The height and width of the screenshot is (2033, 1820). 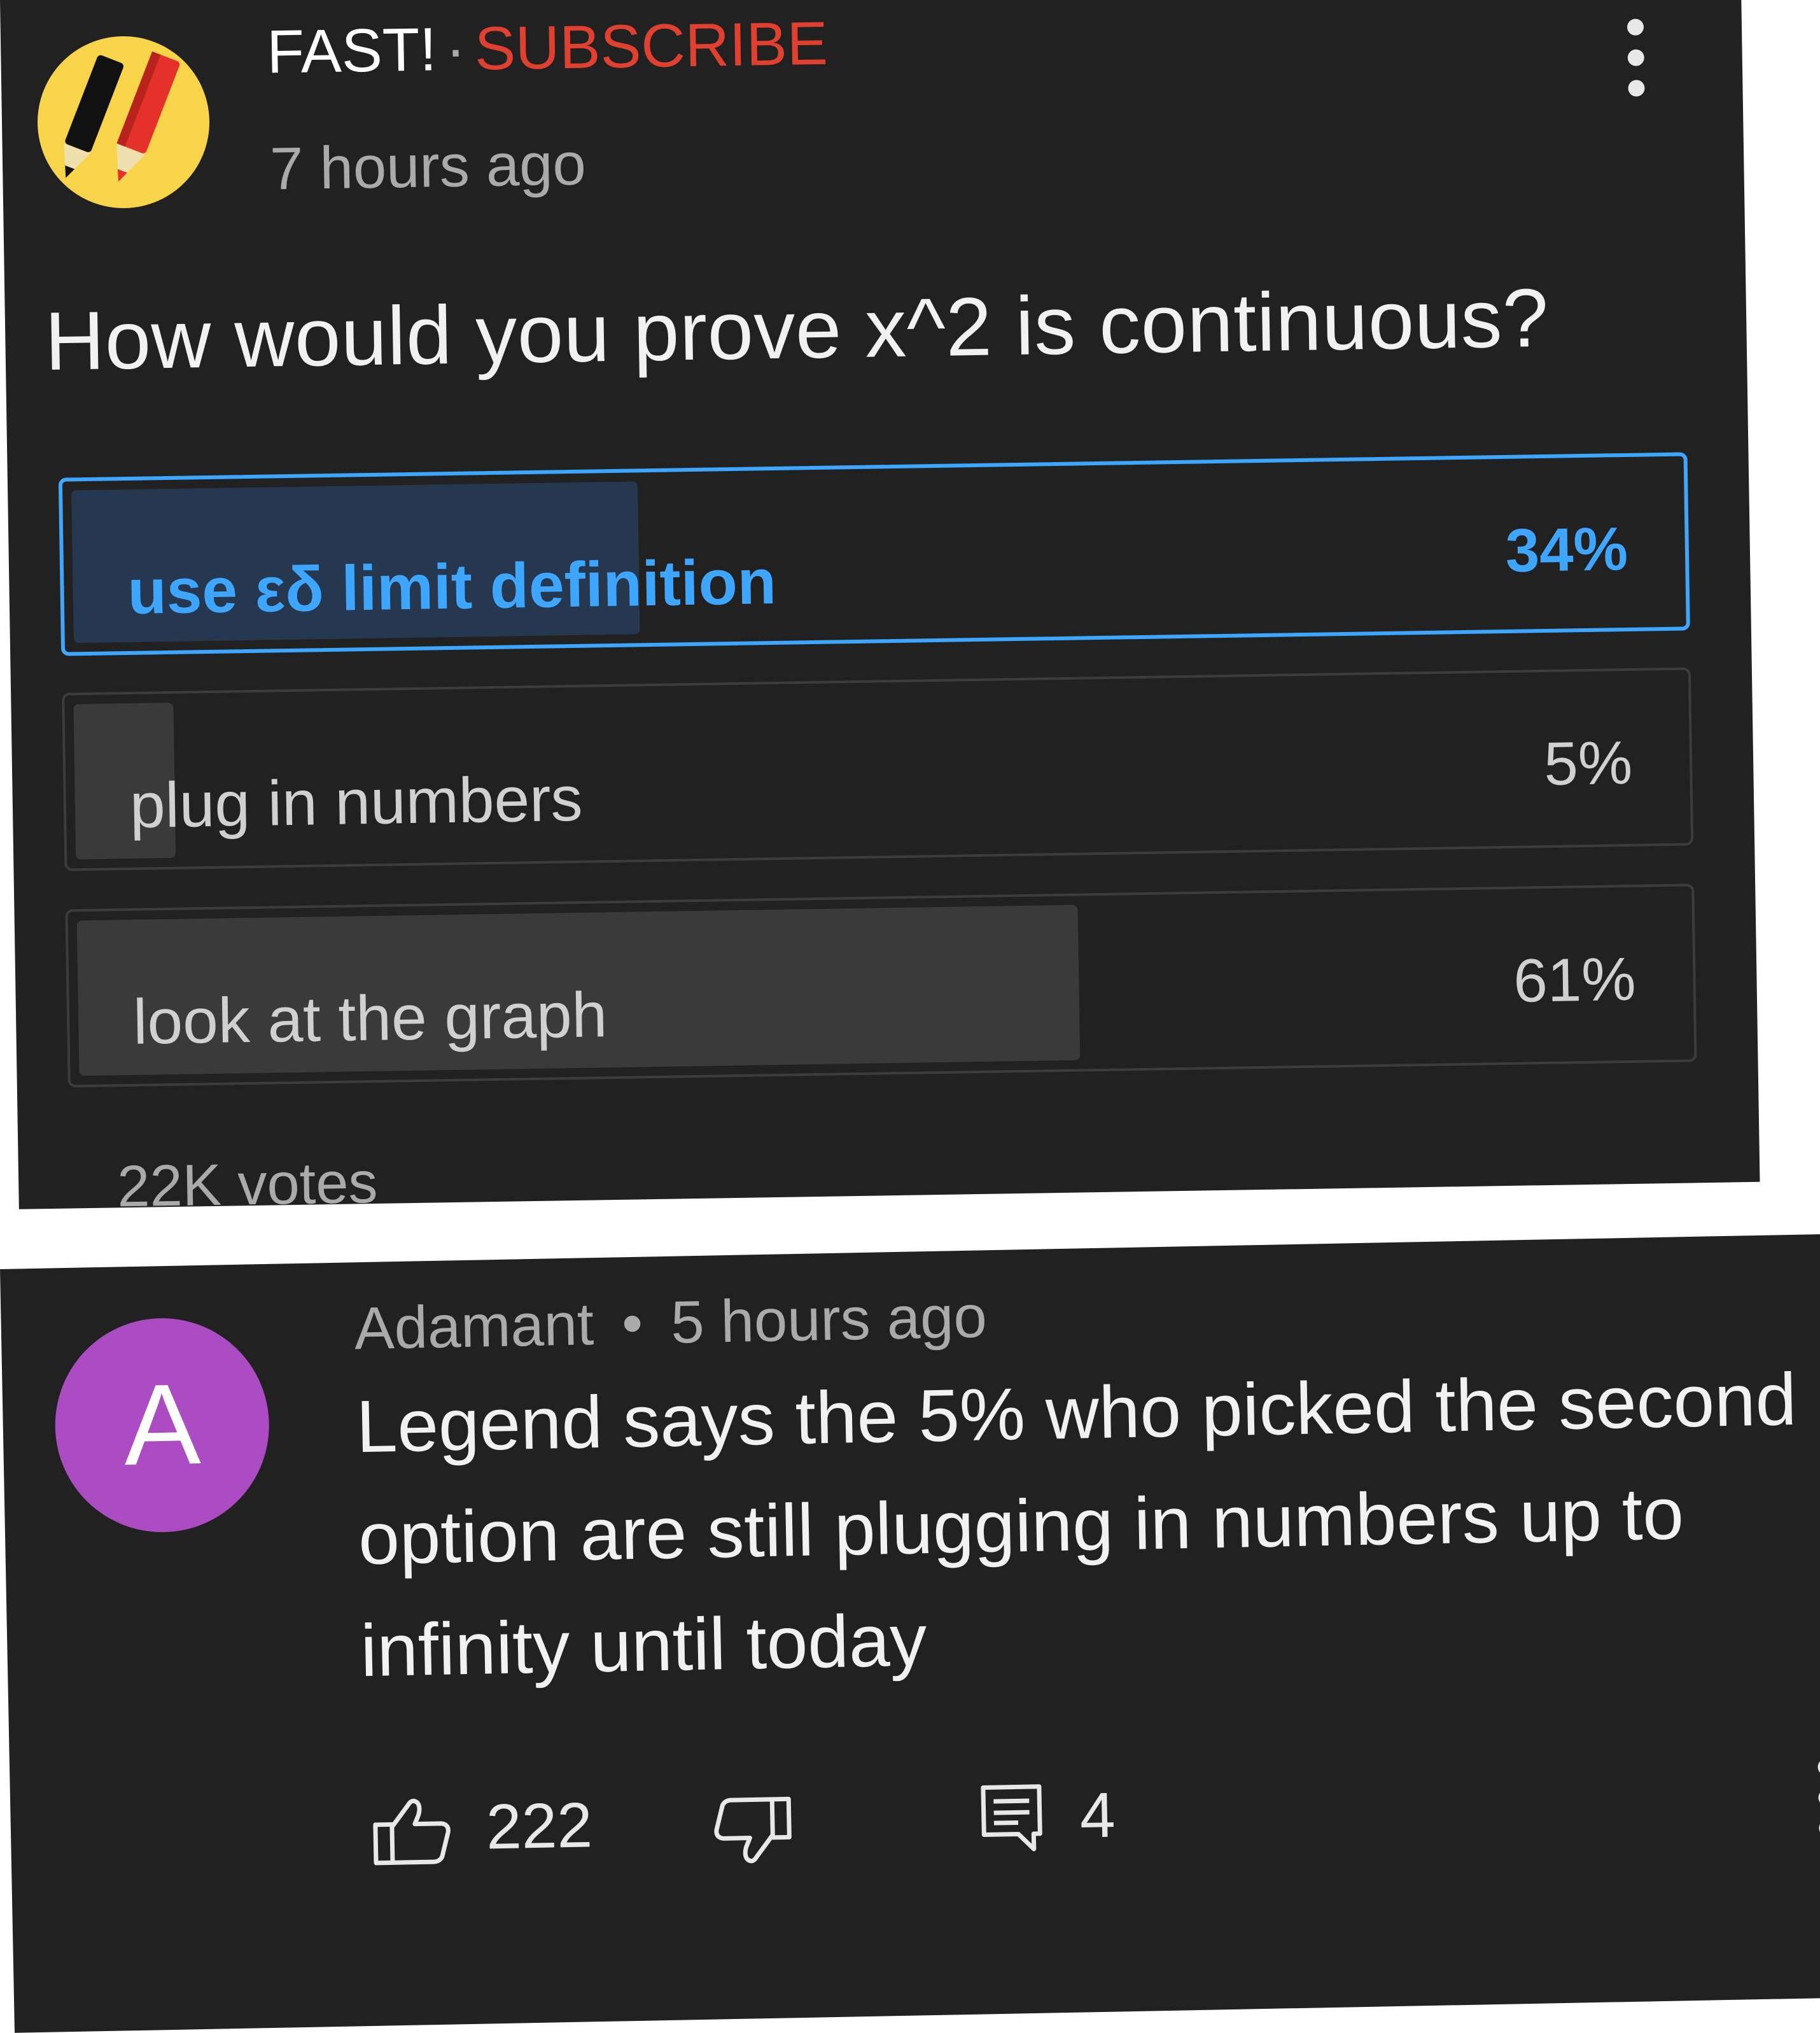 I want to click on channel-name: FAST!, so click(x=351, y=51).